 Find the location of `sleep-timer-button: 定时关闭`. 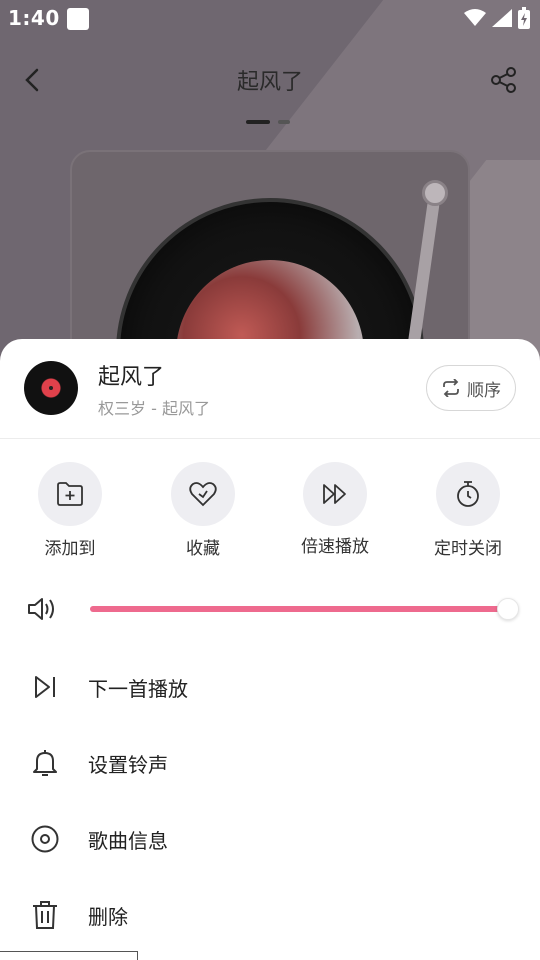

sleep-timer-button: 定时关闭 is located at coordinates (468, 510).